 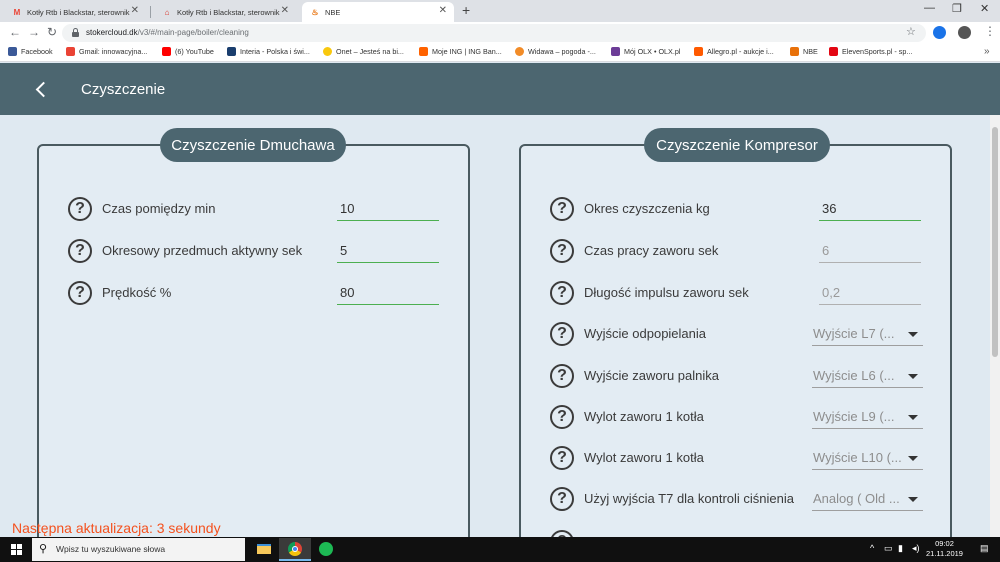 What do you see at coordinates (810, 51) in the screenshot?
I see `bookmark-label: NBE` at bounding box center [810, 51].